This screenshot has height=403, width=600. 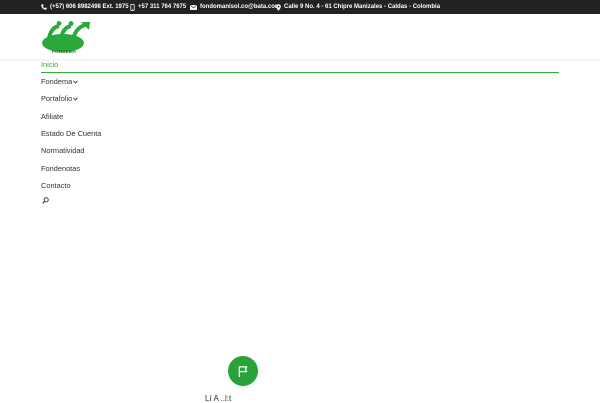 I want to click on nav-item-estado-de-cuenta: Estado De Cuenta, so click(x=71, y=133).